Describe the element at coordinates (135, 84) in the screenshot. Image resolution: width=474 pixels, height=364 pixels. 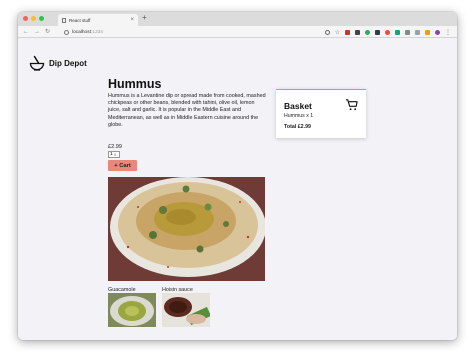
I see `product-title: Hummus` at that location.